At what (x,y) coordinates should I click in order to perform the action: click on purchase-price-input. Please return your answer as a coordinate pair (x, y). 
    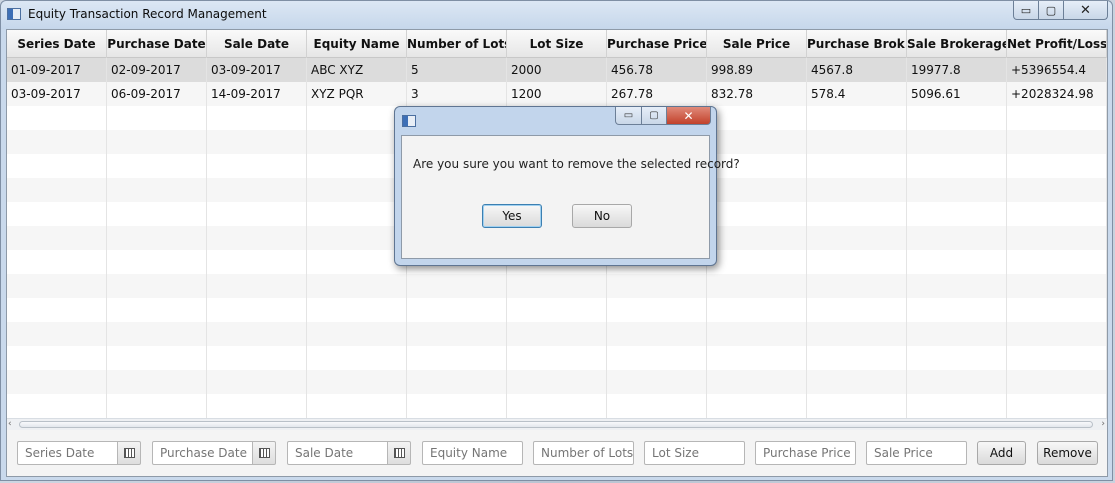
    Looking at the image, I should click on (805, 453).